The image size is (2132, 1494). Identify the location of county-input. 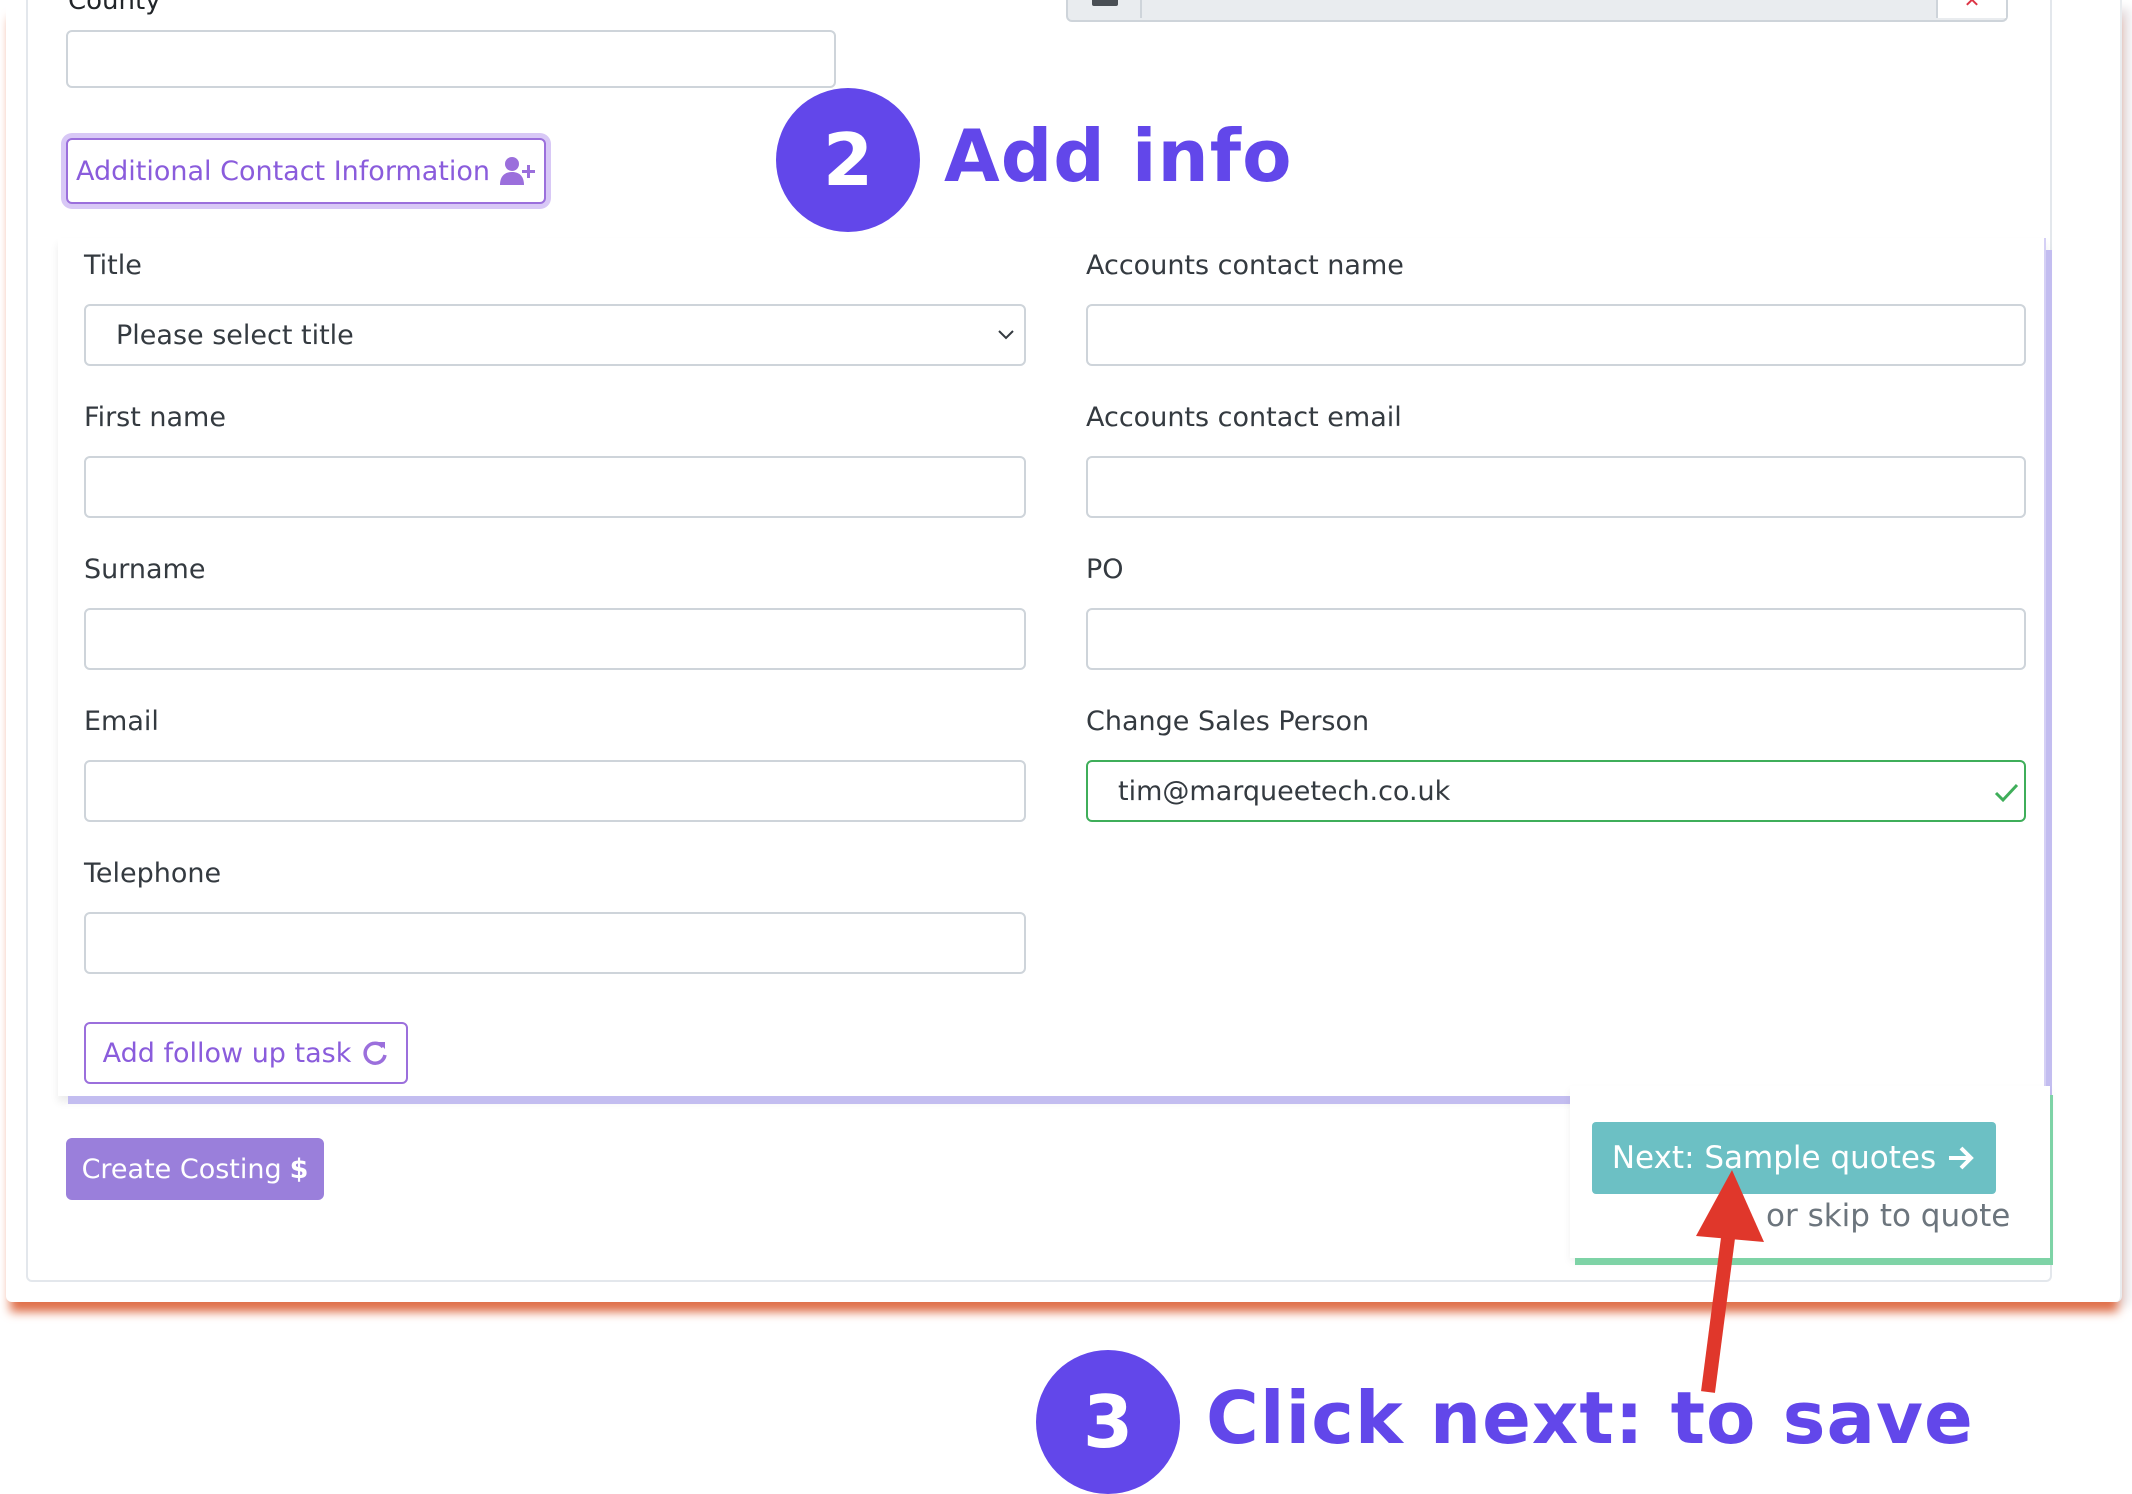
(451, 59).